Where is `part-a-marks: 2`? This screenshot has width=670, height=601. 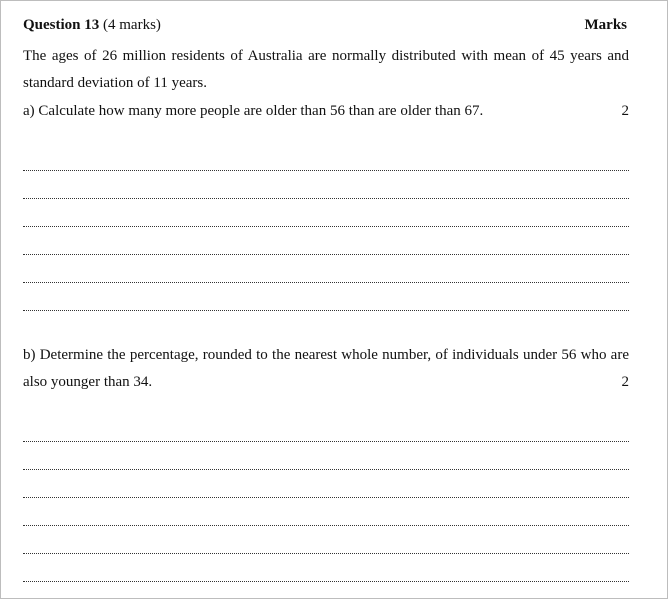 part-a-marks: 2 is located at coordinates (625, 111).